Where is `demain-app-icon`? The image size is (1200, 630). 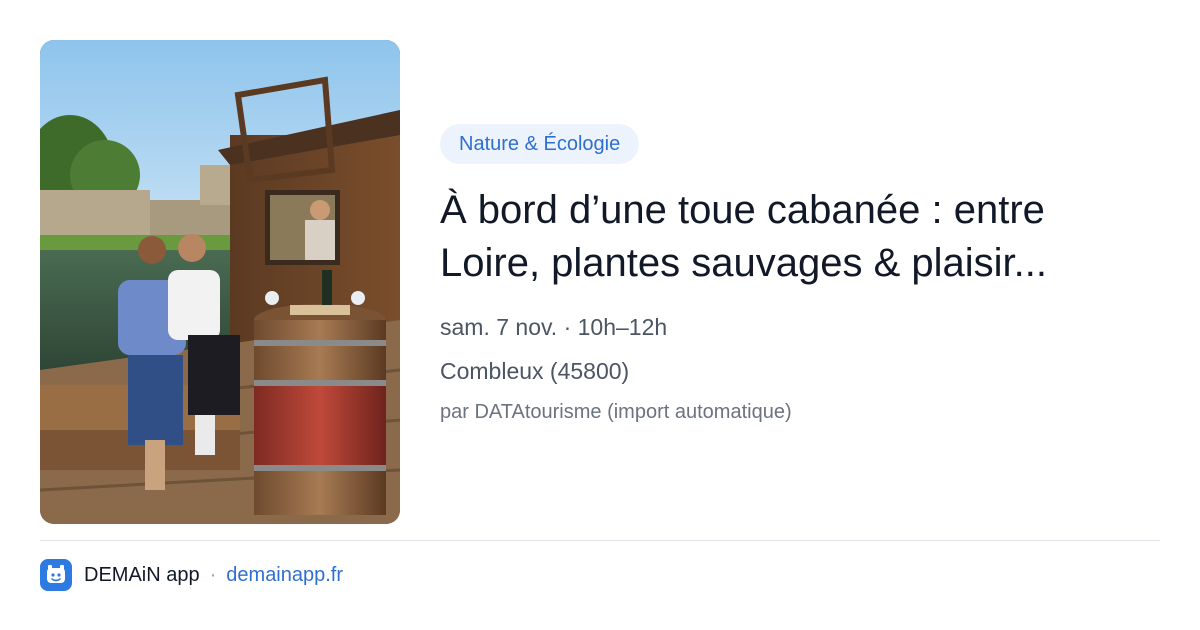
demain-app-icon is located at coordinates (56, 575).